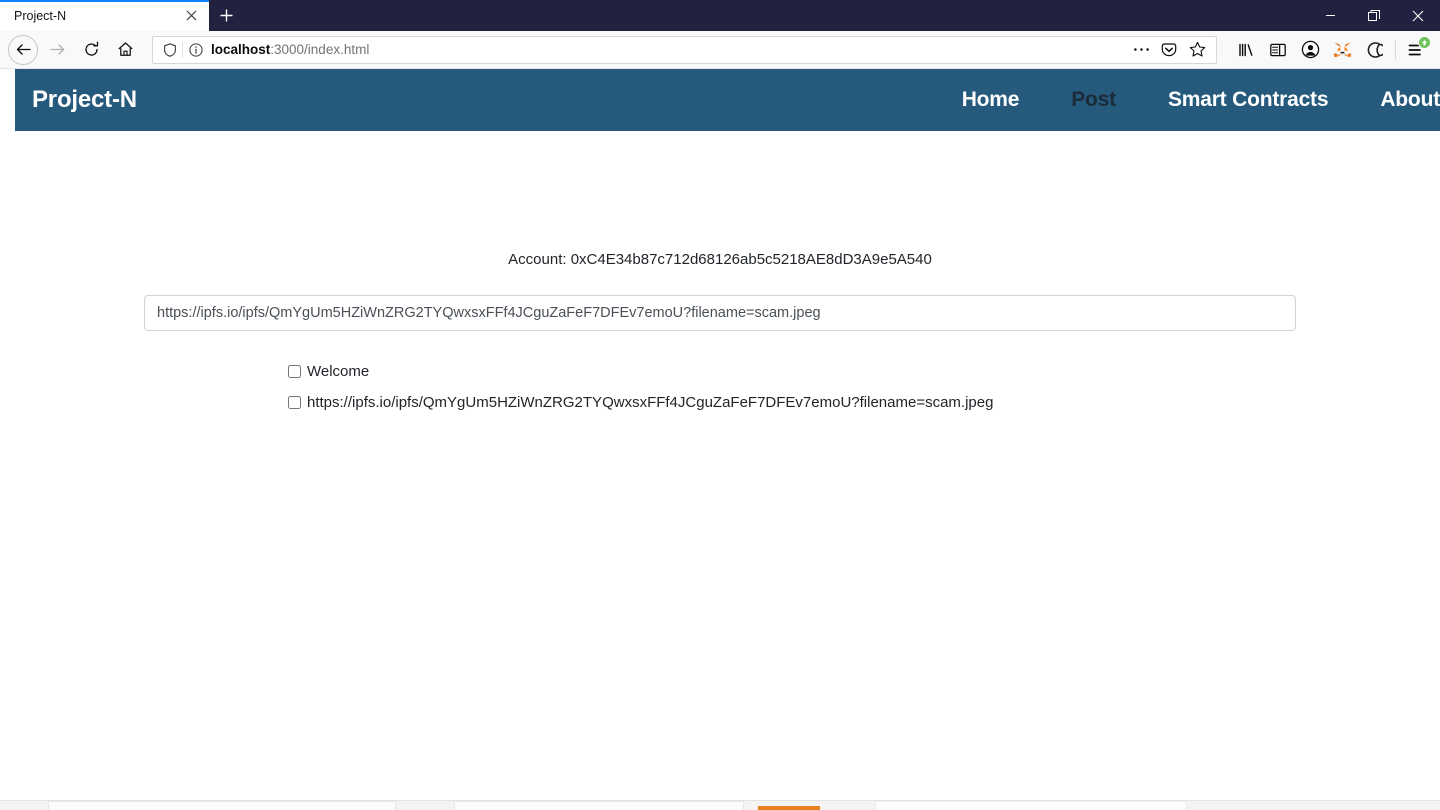 This screenshot has width=1440, height=810. Describe the element at coordinates (1418, 15) in the screenshot. I see `close-window-button` at that location.